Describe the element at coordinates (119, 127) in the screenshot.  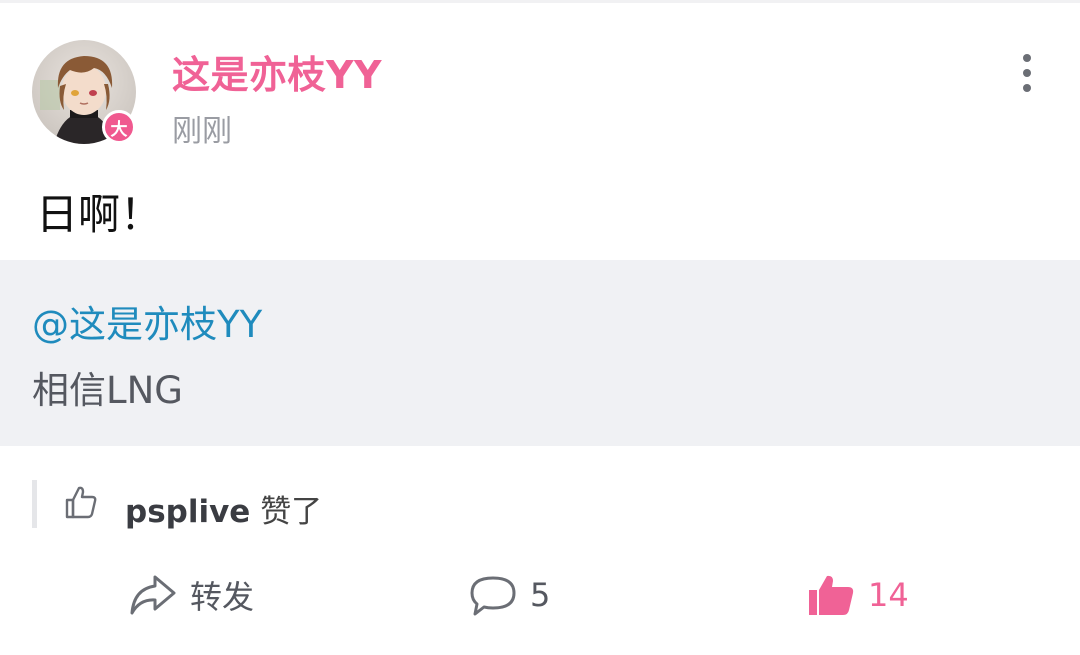
I see `level-badge: 大` at that location.